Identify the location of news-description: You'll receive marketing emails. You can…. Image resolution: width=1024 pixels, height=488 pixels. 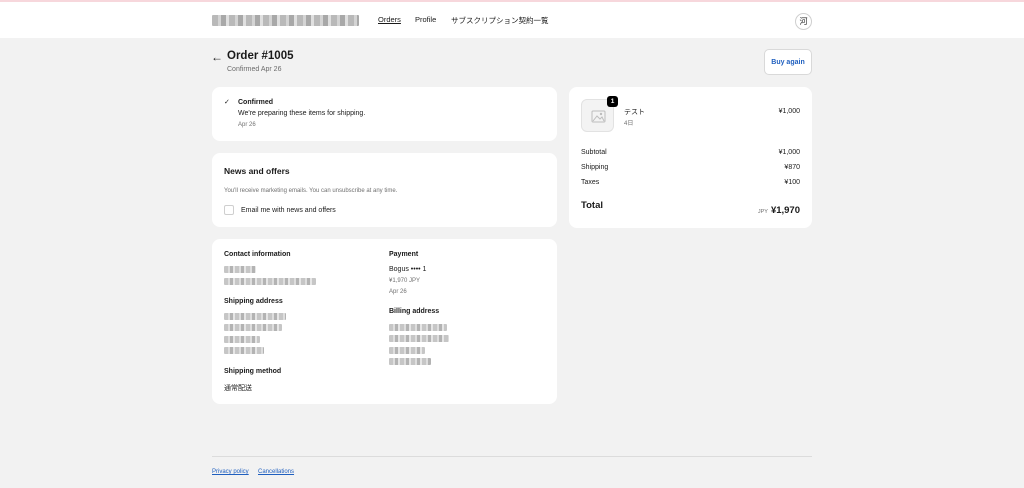
(311, 191).